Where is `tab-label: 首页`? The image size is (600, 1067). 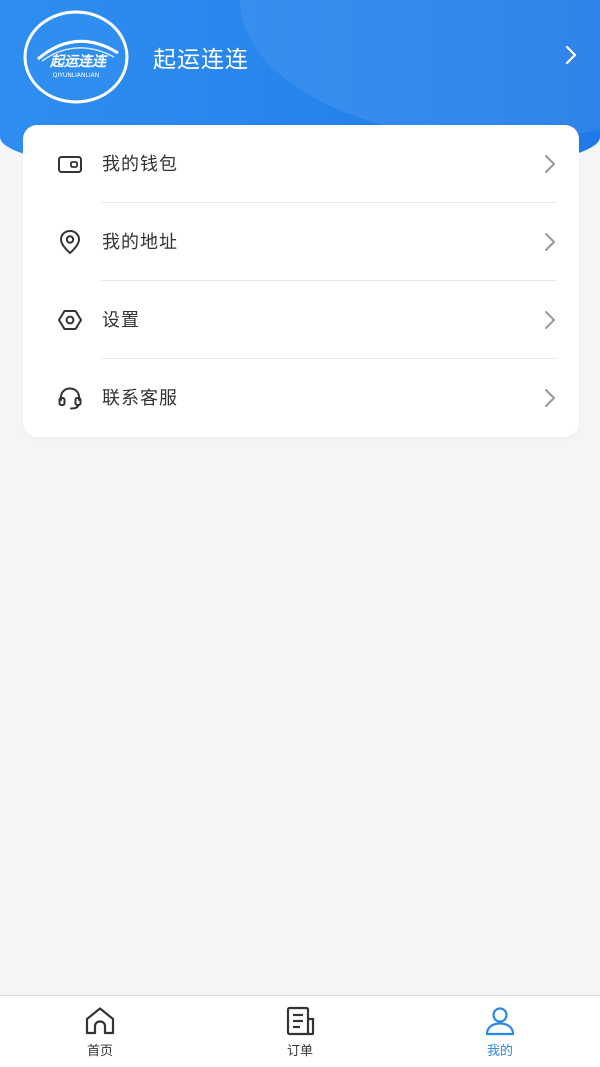 tab-label: 首页 is located at coordinates (99, 1051).